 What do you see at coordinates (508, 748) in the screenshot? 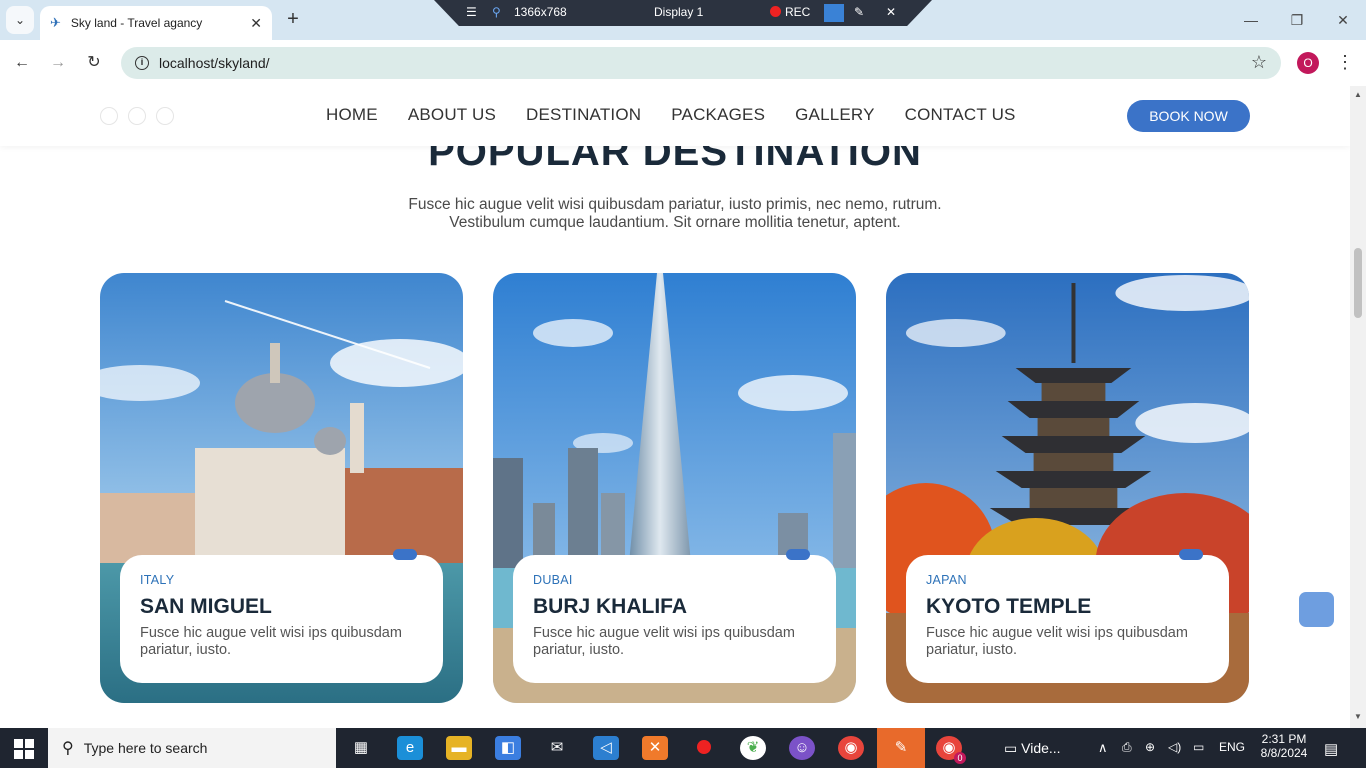
I see `store-icon: ◧` at bounding box center [508, 748].